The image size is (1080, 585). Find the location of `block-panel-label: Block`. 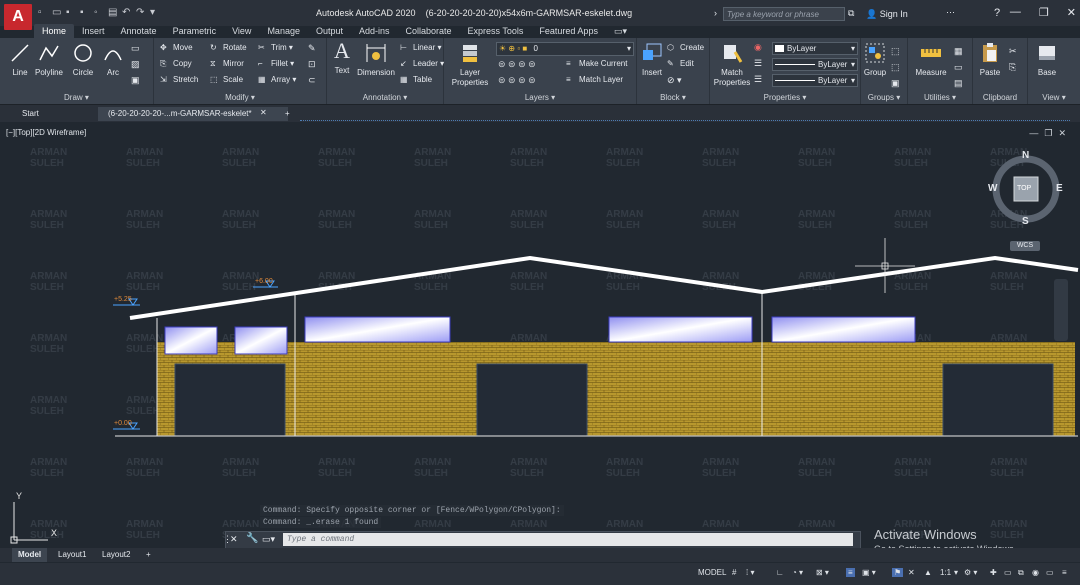

block-panel-label: Block is located at coordinates (670, 97).